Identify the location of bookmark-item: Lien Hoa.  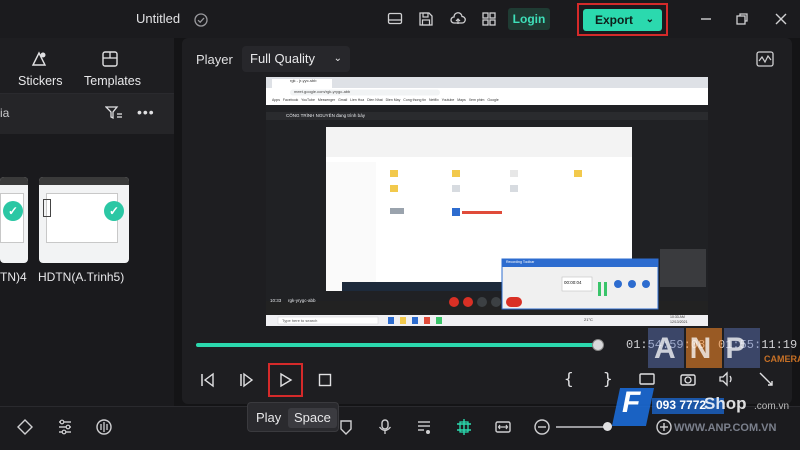
(357, 100).